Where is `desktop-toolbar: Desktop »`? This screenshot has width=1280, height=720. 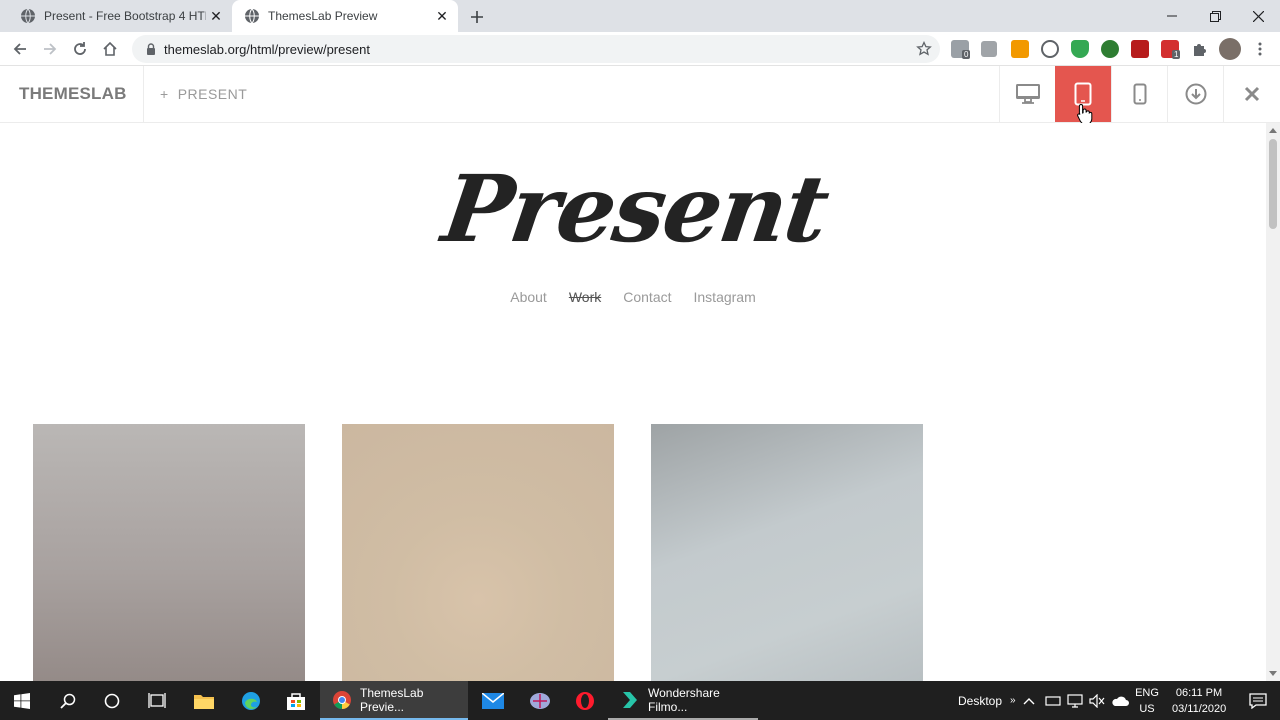
desktop-toolbar: Desktop » is located at coordinates (987, 700).